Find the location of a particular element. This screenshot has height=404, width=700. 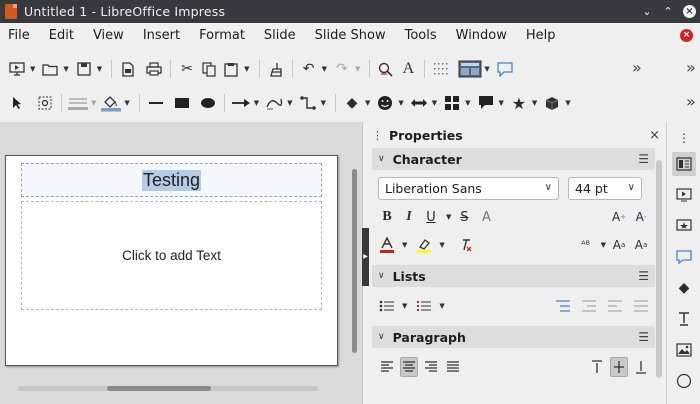

title-placeholder: Testing is located at coordinates (171, 180).